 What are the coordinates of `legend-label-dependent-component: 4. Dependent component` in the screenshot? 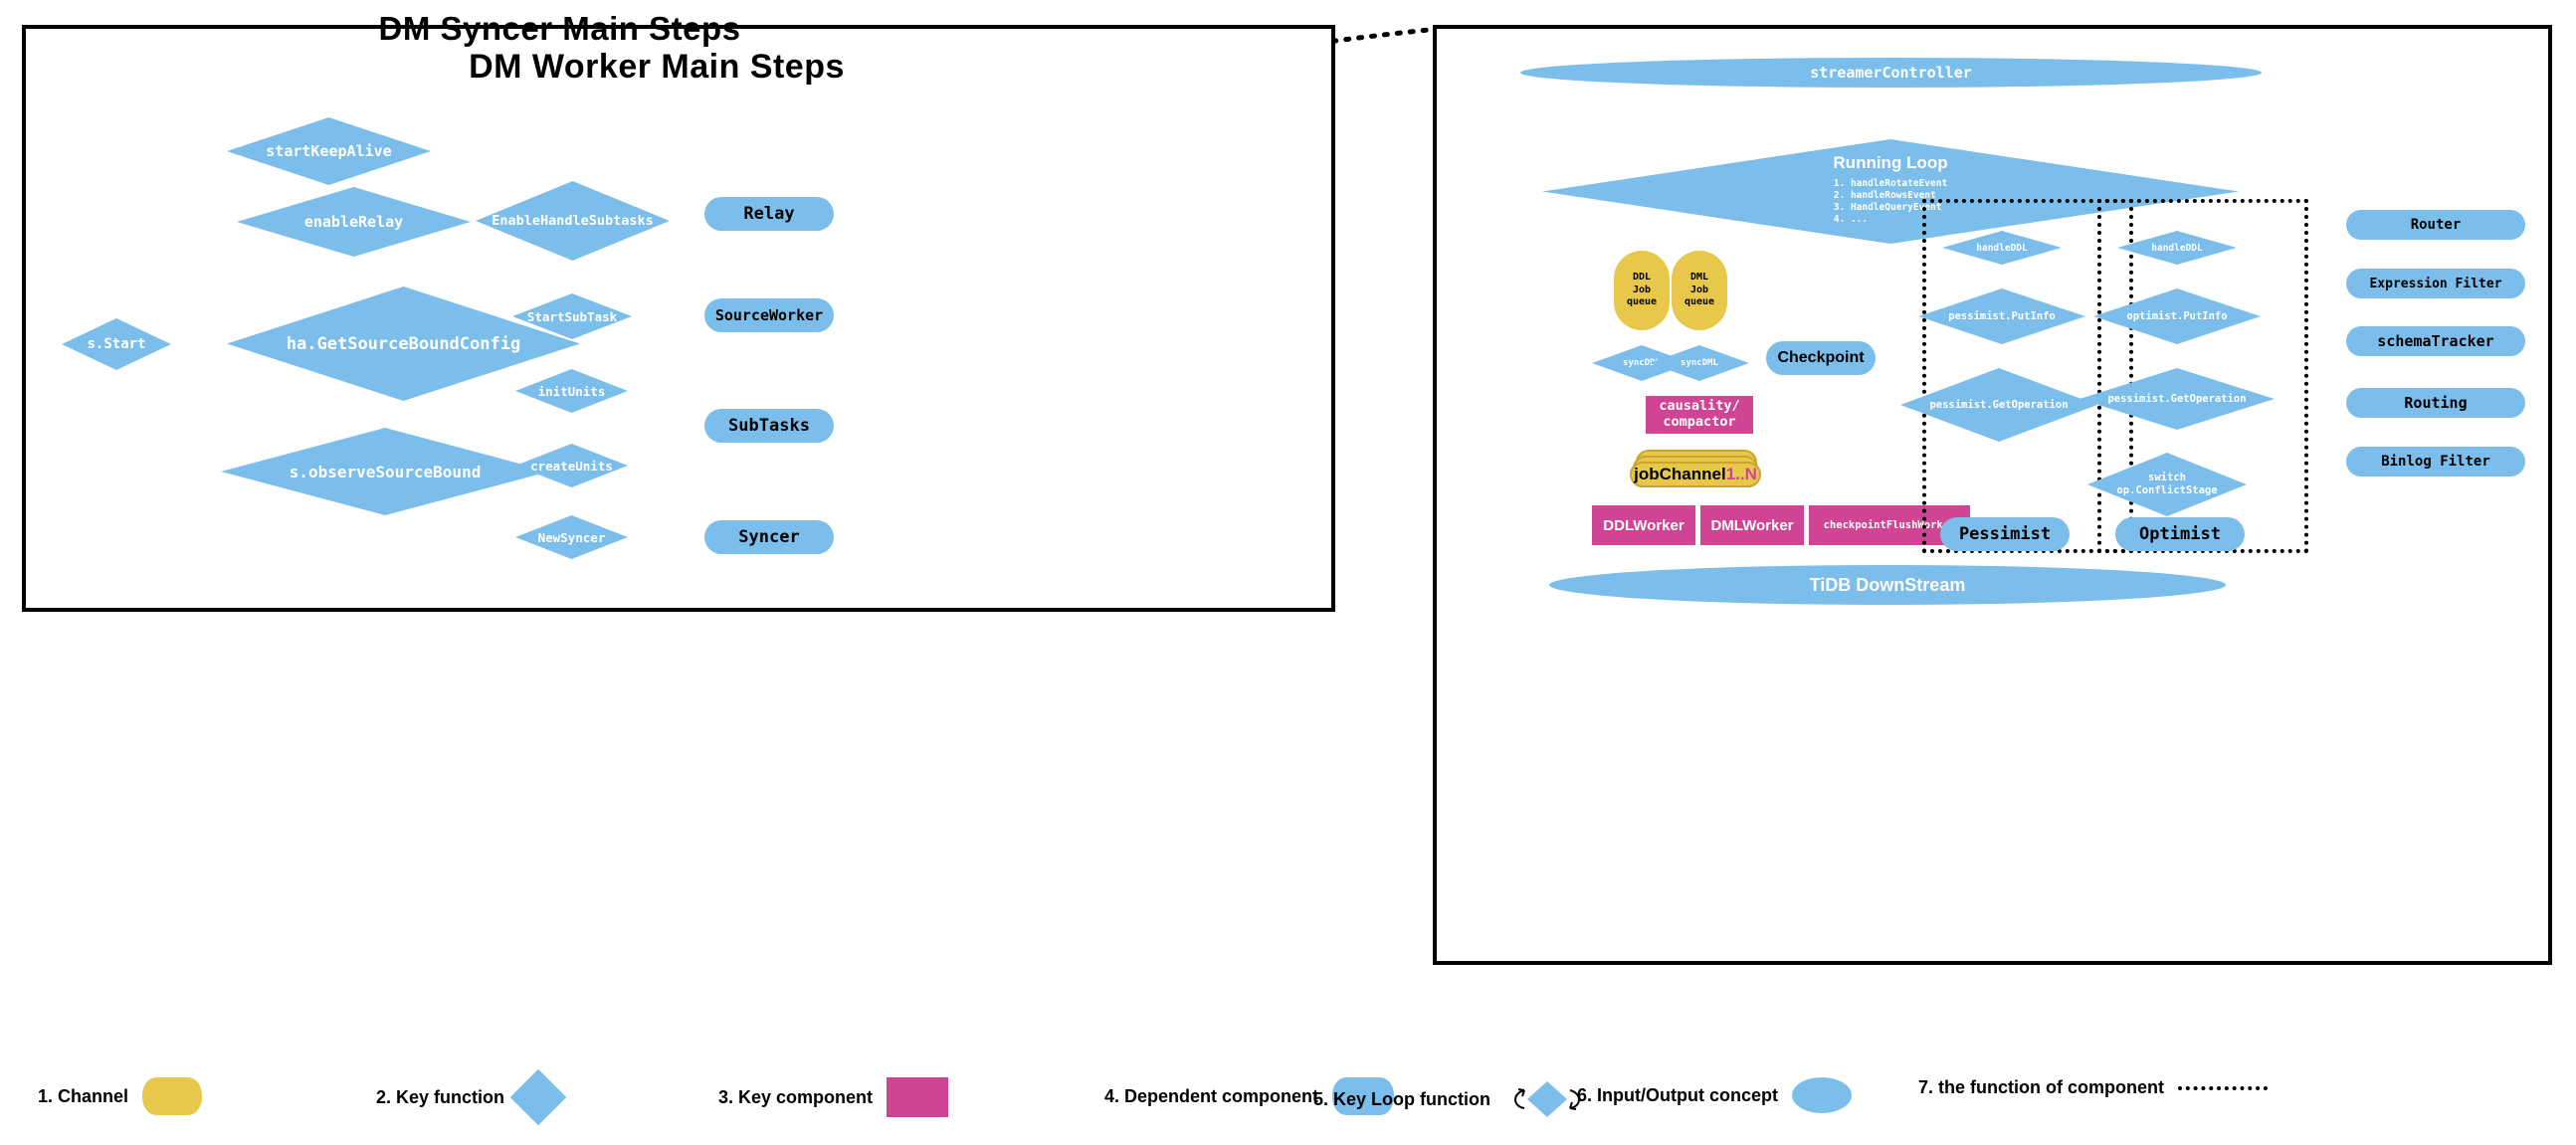 It's located at (1211, 1095).